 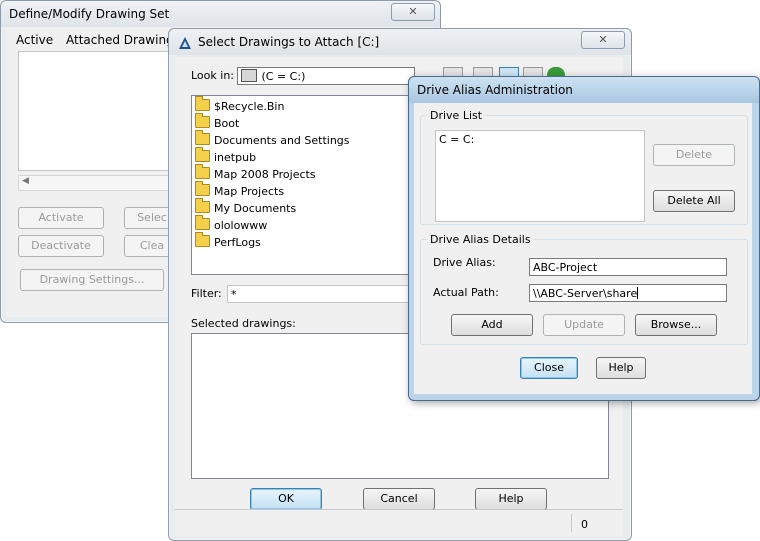 What do you see at coordinates (399, 522) in the screenshot?
I see `status-bar: 0` at bounding box center [399, 522].